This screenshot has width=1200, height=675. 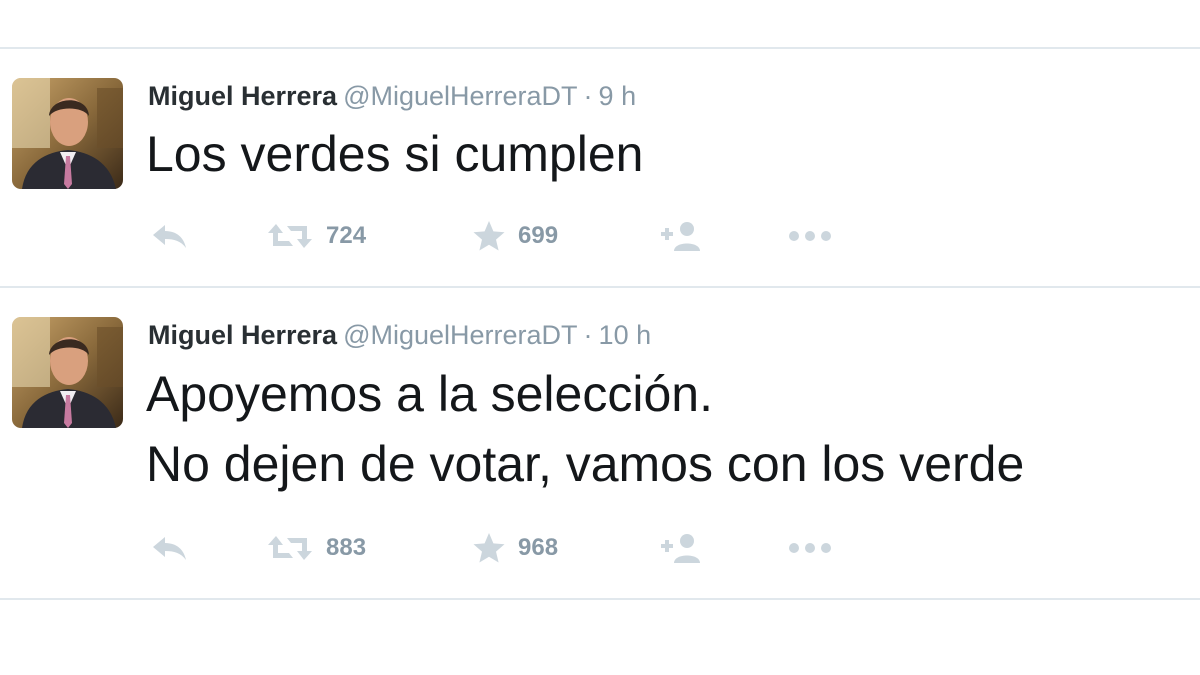 What do you see at coordinates (395, 154) in the screenshot?
I see `tweet-text: Los verdes si cumplen` at bounding box center [395, 154].